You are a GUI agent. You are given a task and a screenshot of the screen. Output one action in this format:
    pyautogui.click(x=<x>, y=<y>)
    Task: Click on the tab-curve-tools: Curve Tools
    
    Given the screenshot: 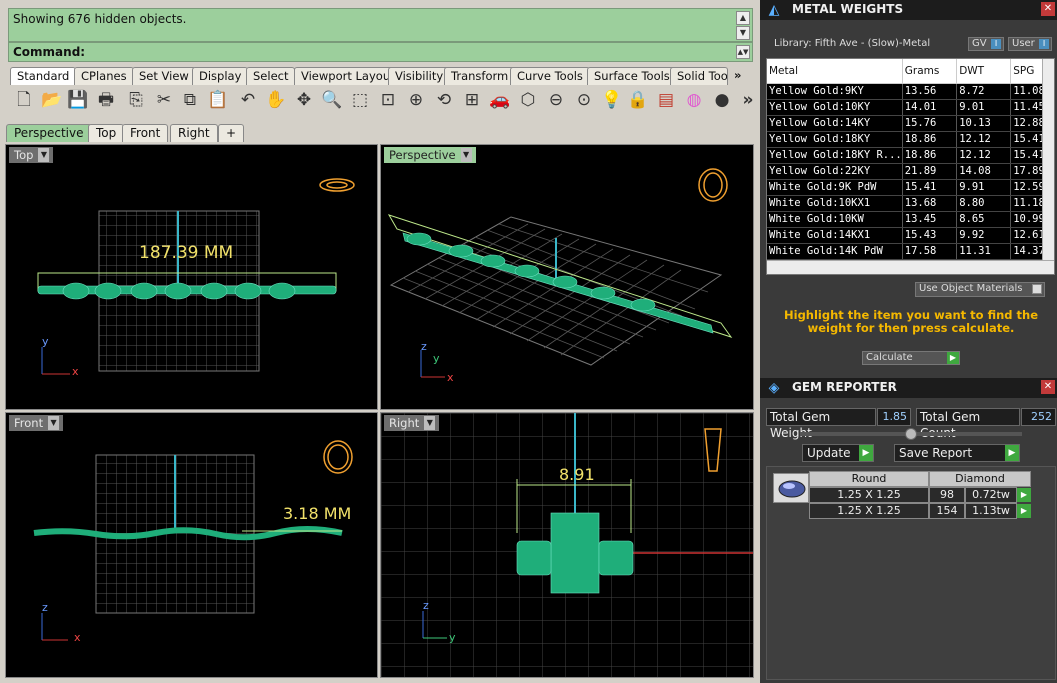 What is the action you would take?
    pyautogui.click(x=550, y=76)
    